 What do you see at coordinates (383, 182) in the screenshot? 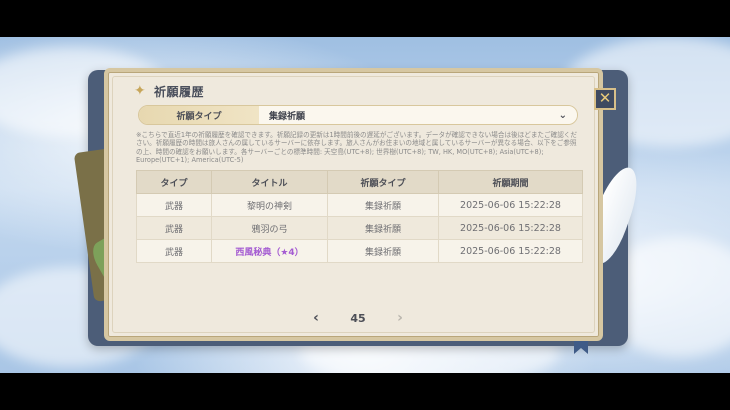
I see `column-header-wish-type: 祈願タイプ` at bounding box center [383, 182].